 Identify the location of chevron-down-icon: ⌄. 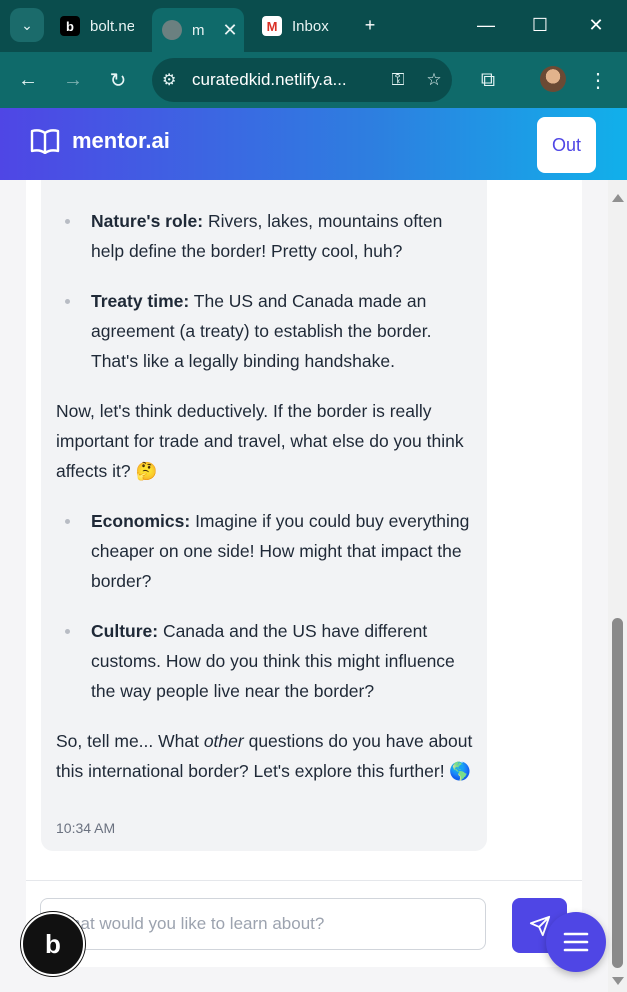
(27, 24).